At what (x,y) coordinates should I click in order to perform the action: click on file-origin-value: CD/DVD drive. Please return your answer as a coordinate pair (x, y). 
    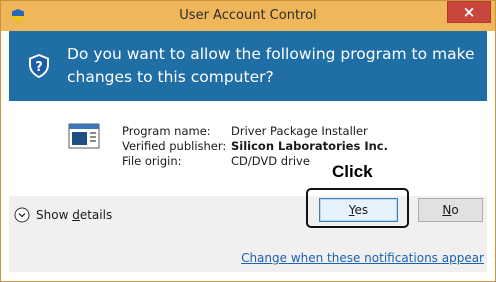
    Looking at the image, I should click on (270, 161).